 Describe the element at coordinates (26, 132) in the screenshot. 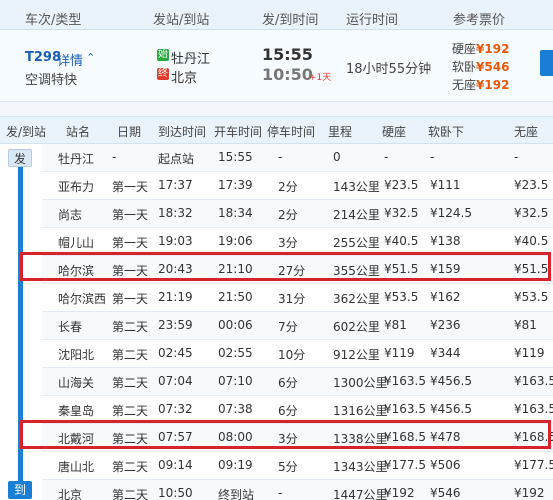

I see `header-cell: 发/到站` at that location.